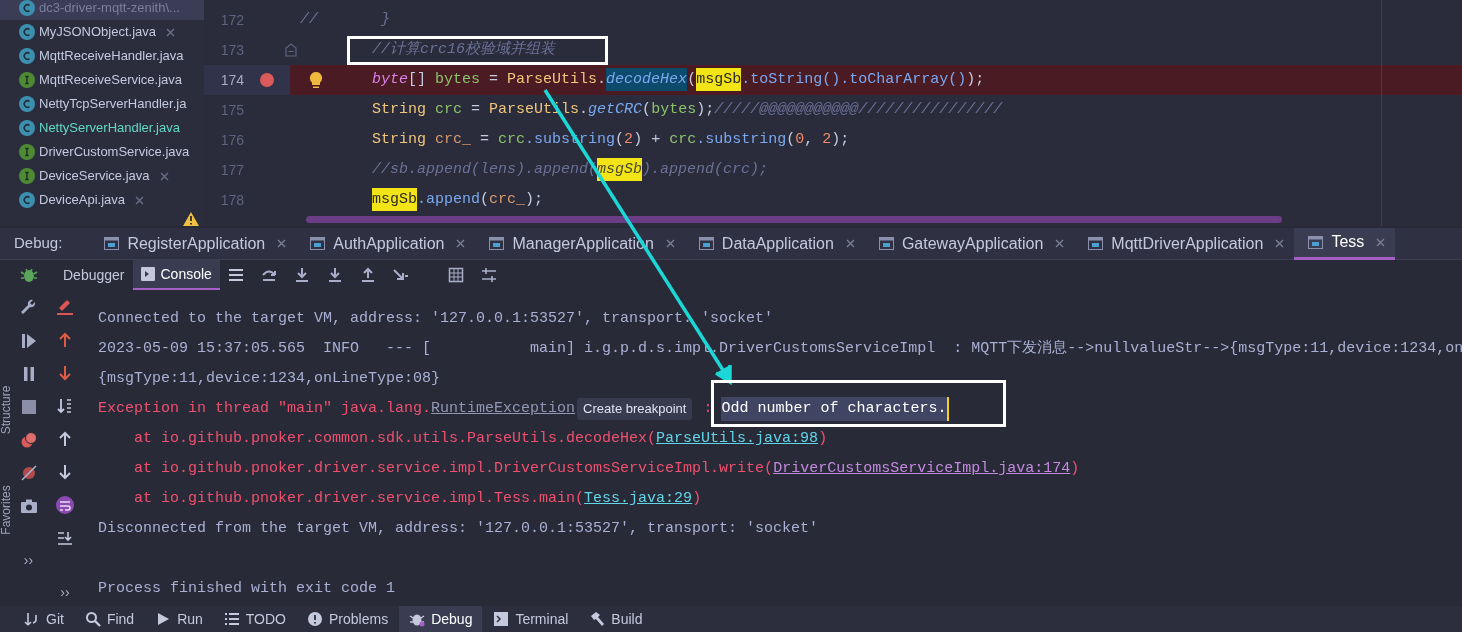  I want to click on file-tab: NettyTcpServerHandler.ja, so click(102, 104).